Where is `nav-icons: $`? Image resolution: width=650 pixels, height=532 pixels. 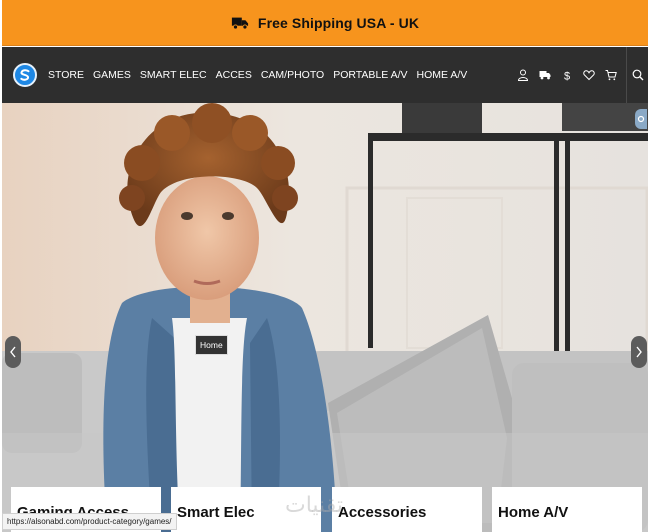
nav-icons: $ is located at coordinates (580, 75).